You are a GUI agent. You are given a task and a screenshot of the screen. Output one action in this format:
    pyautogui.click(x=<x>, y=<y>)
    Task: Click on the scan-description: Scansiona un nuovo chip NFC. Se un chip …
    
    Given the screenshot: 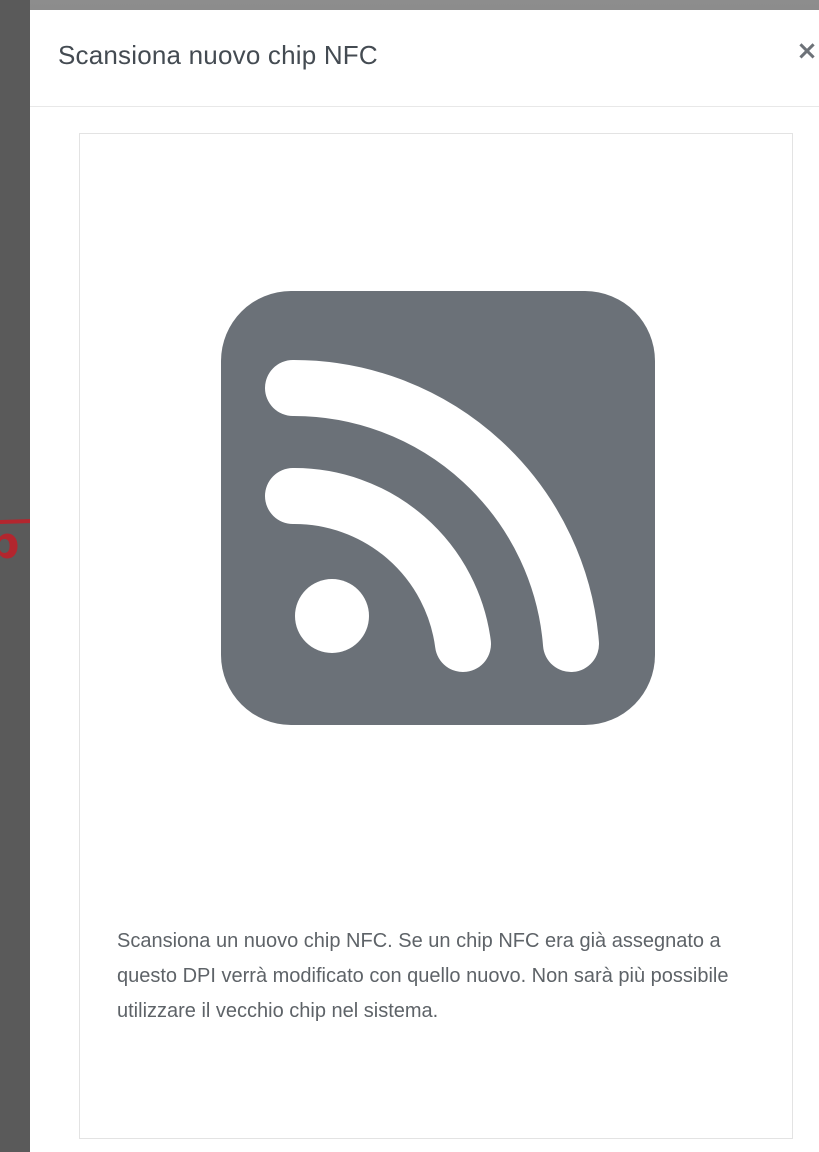 What is the action you would take?
    pyautogui.click(x=423, y=976)
    